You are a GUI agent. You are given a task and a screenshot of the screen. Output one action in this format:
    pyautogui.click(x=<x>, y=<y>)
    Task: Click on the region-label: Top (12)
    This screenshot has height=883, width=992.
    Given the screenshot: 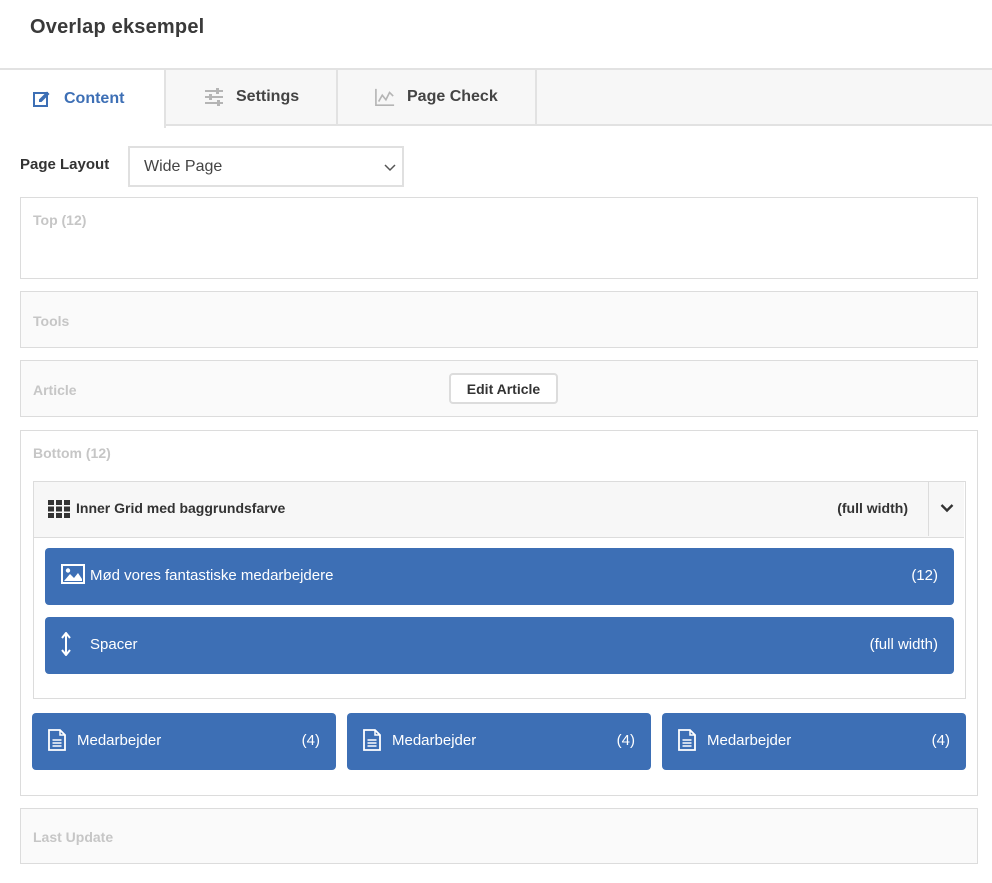 What is the action you would take?
    pyautogui.click(x=60, y=220)
    